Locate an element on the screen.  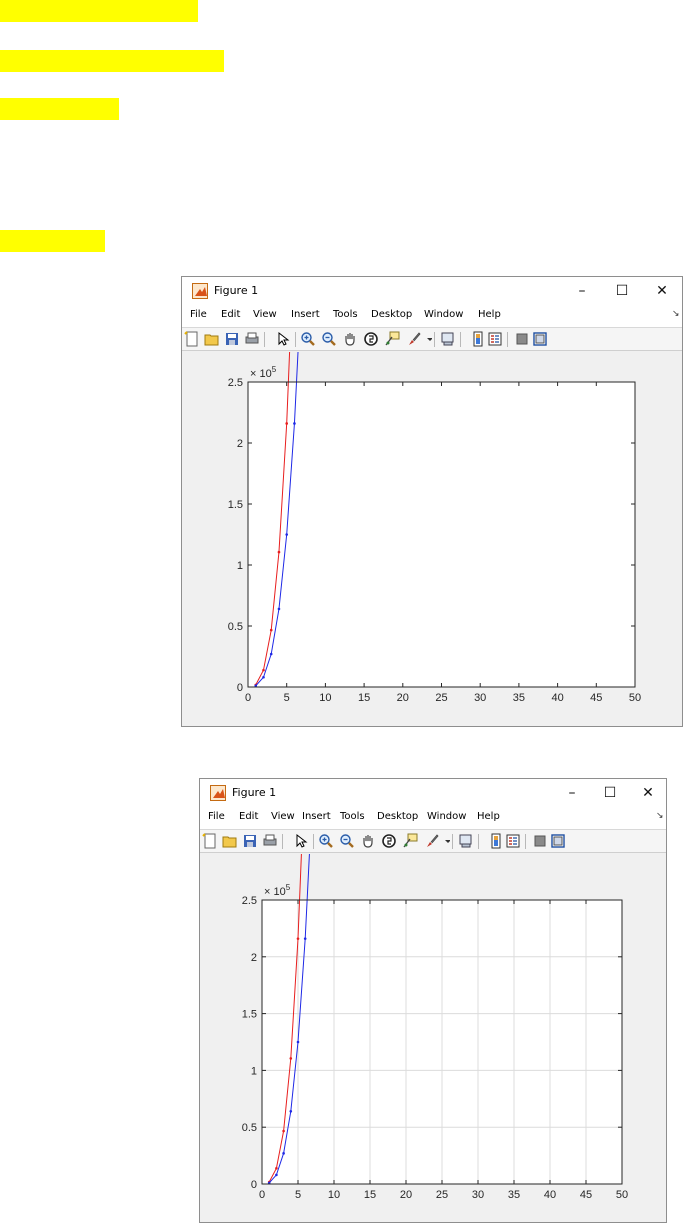
x-tick-label: 35 is located at coordinates (519, 698).